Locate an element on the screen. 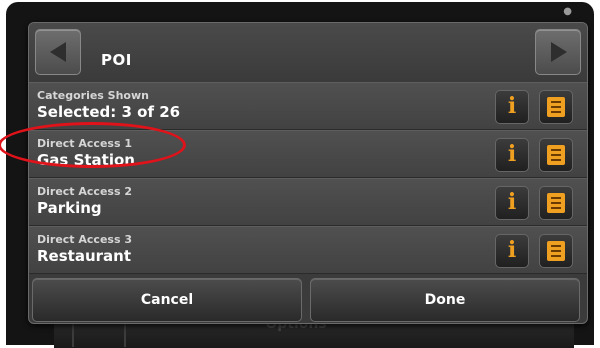 This screenshot has width=600, height=348. row-value: Parking is located at coordinates (69, 208).